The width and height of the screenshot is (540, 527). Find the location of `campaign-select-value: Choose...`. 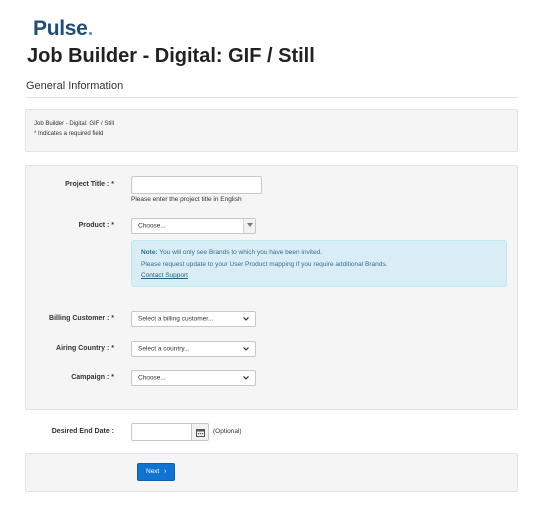

campaign-select-value: Choose... is located at coordinates (152, 378).